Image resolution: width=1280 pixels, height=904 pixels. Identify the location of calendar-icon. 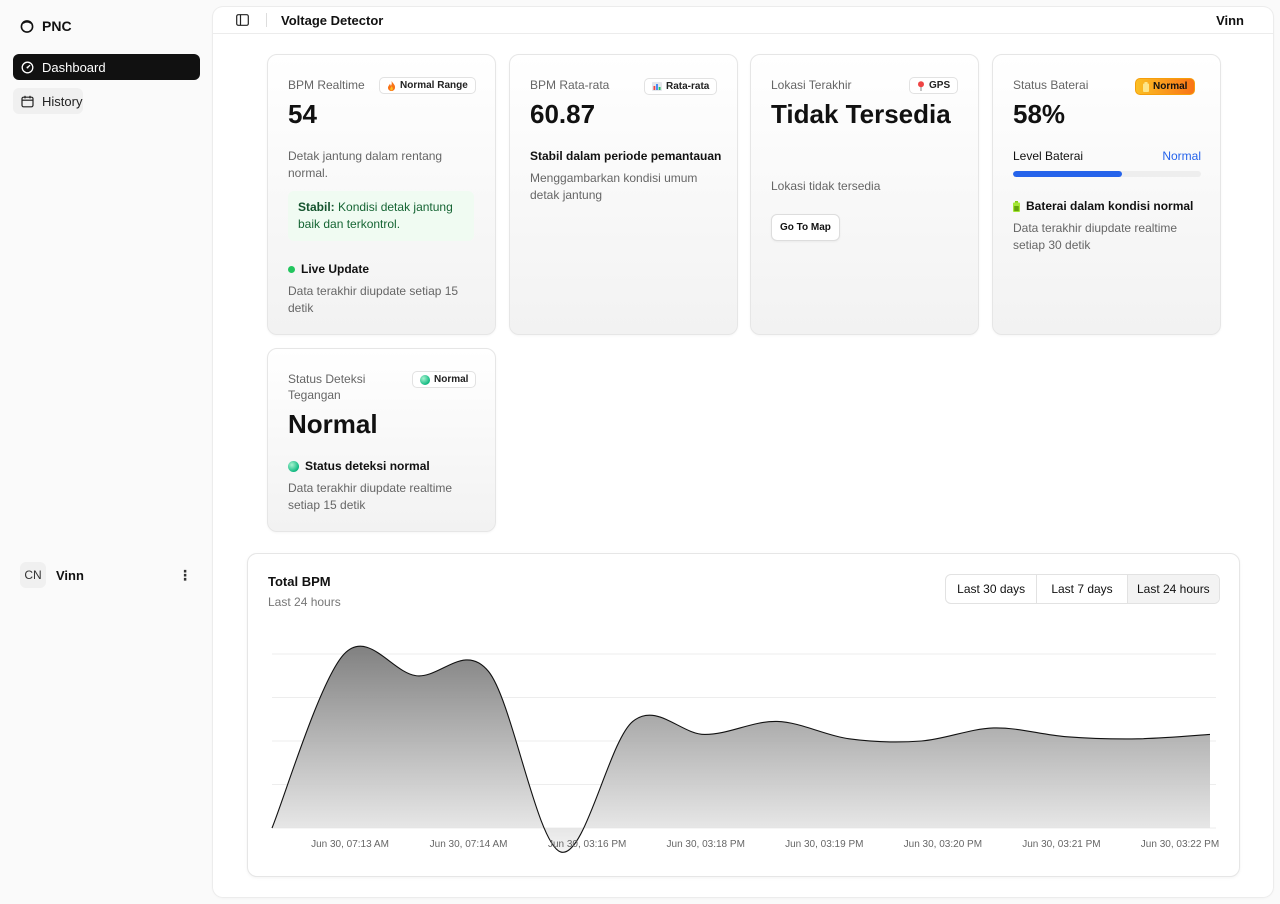
(27, 101).